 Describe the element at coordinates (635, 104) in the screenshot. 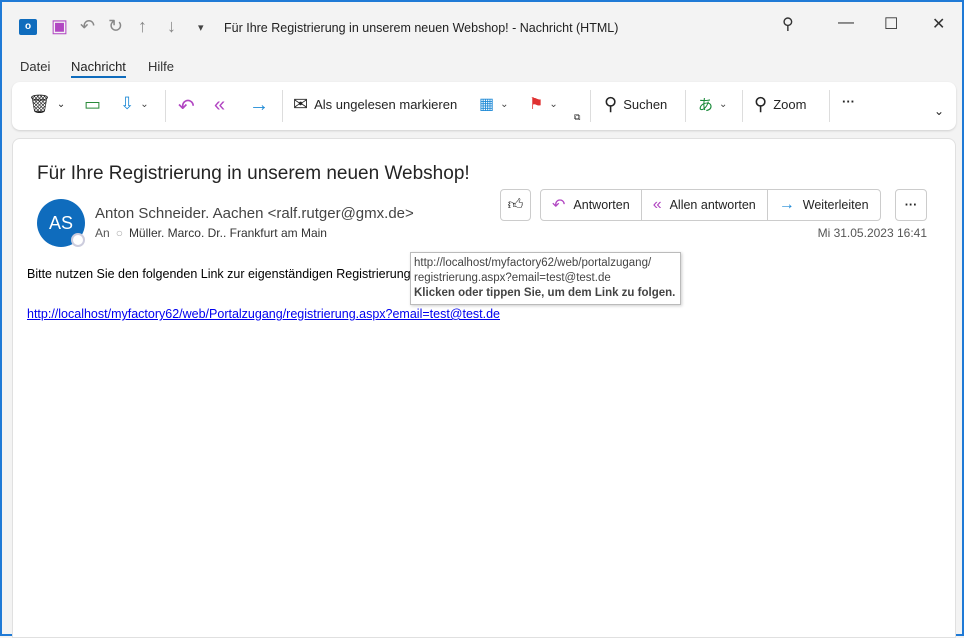

I see `search-button: ⚲ Suchen` at that location.